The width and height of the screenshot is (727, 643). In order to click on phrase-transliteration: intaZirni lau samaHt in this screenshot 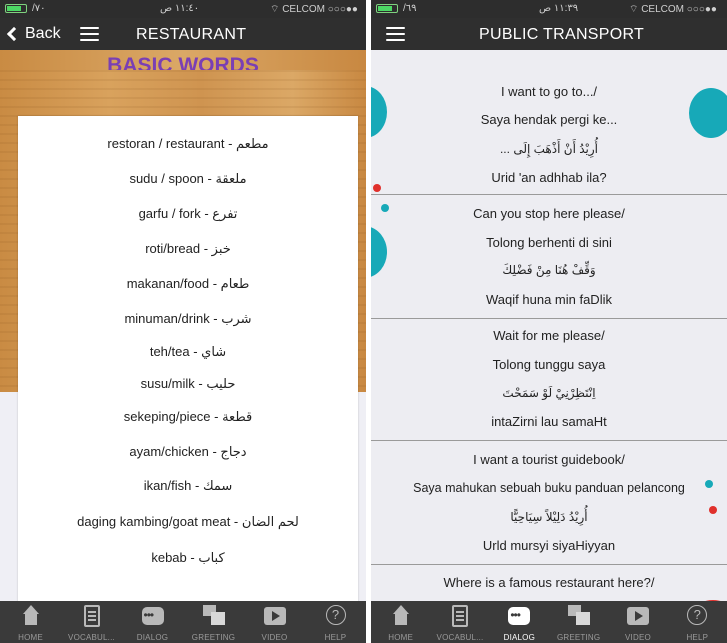, I will do `click(549, 421)`.